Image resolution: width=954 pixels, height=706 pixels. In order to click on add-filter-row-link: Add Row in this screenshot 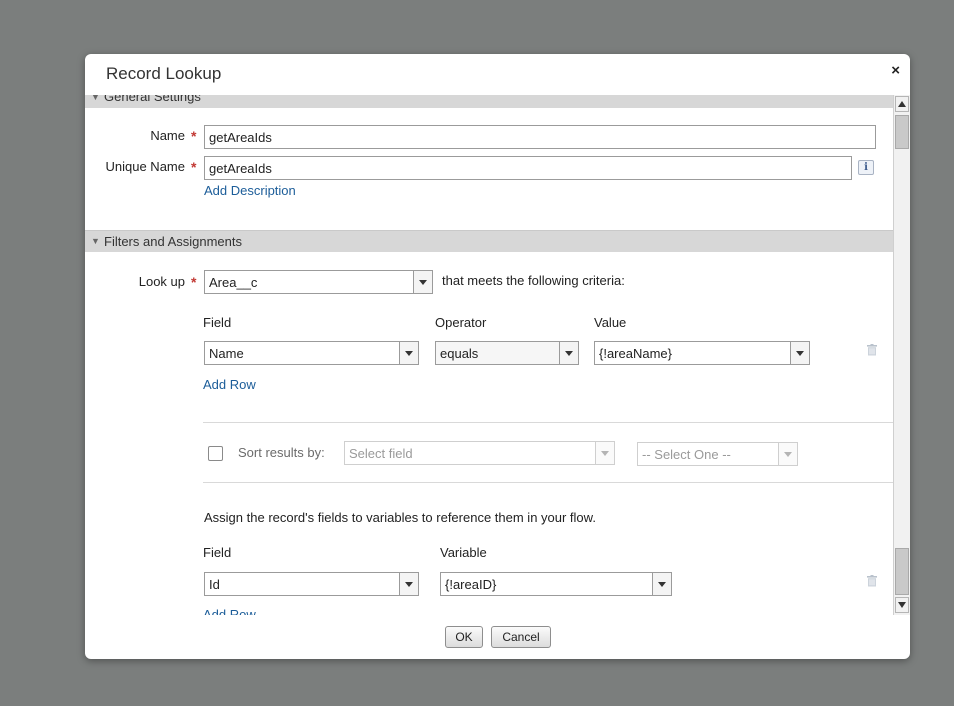, I will do `click(229, 384)`.